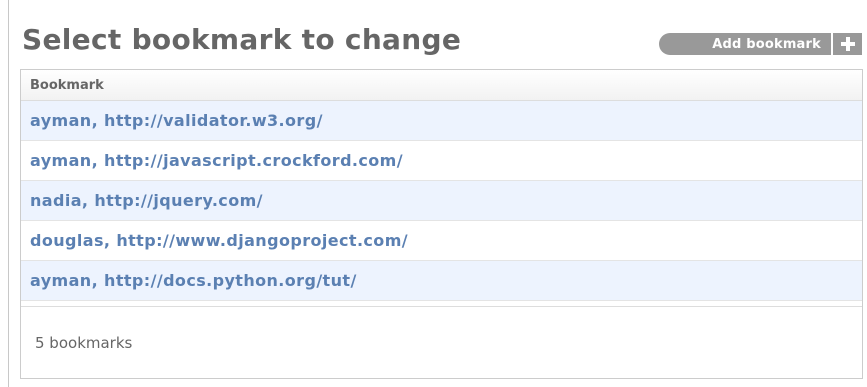  Describe the element at coordinates (84, 342) in the screenshot. I see `result-count: 5 bookmarks` at that location.